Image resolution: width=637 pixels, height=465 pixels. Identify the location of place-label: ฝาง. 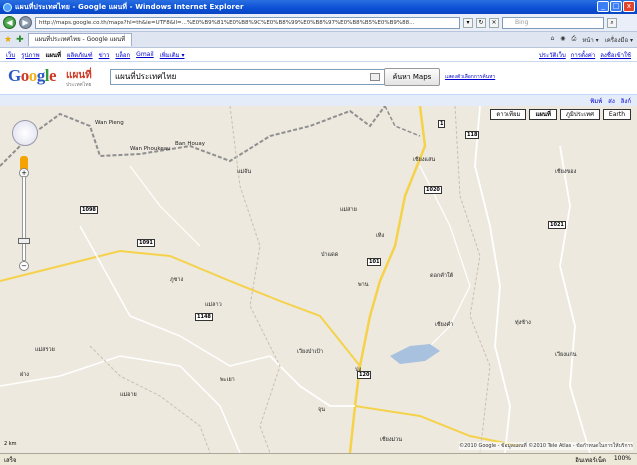
(24, 375).